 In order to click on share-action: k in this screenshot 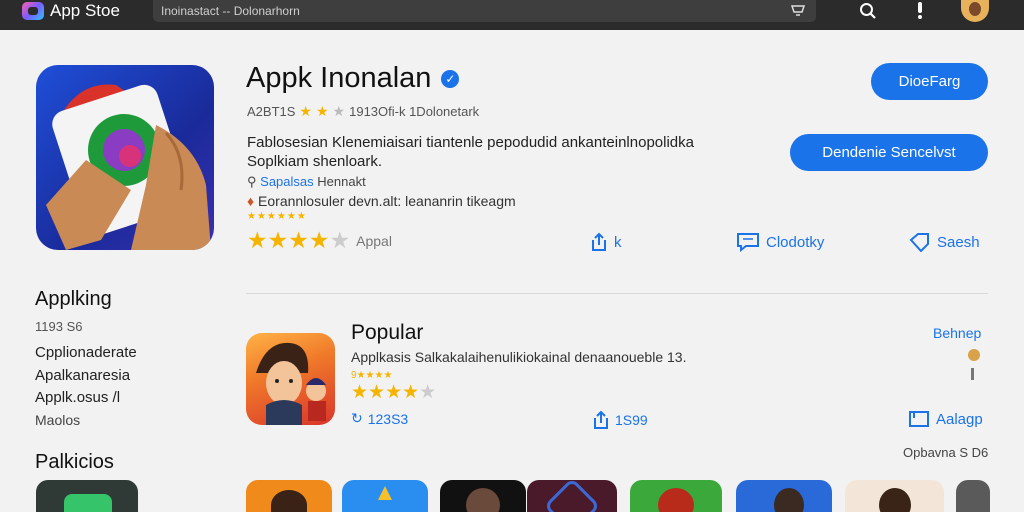, I will do `click(606, 242)`.